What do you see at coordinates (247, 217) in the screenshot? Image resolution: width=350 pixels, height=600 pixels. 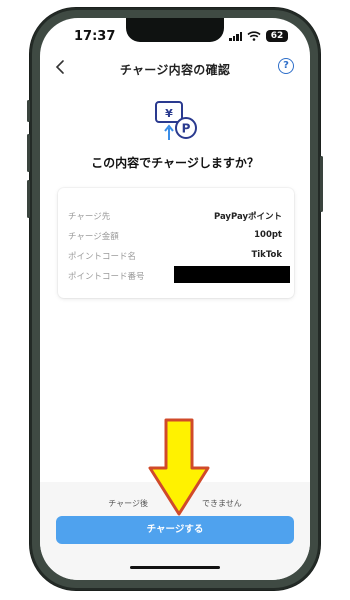 I see `summary-value: PayPayポイント` at bounding box center [247, 217].